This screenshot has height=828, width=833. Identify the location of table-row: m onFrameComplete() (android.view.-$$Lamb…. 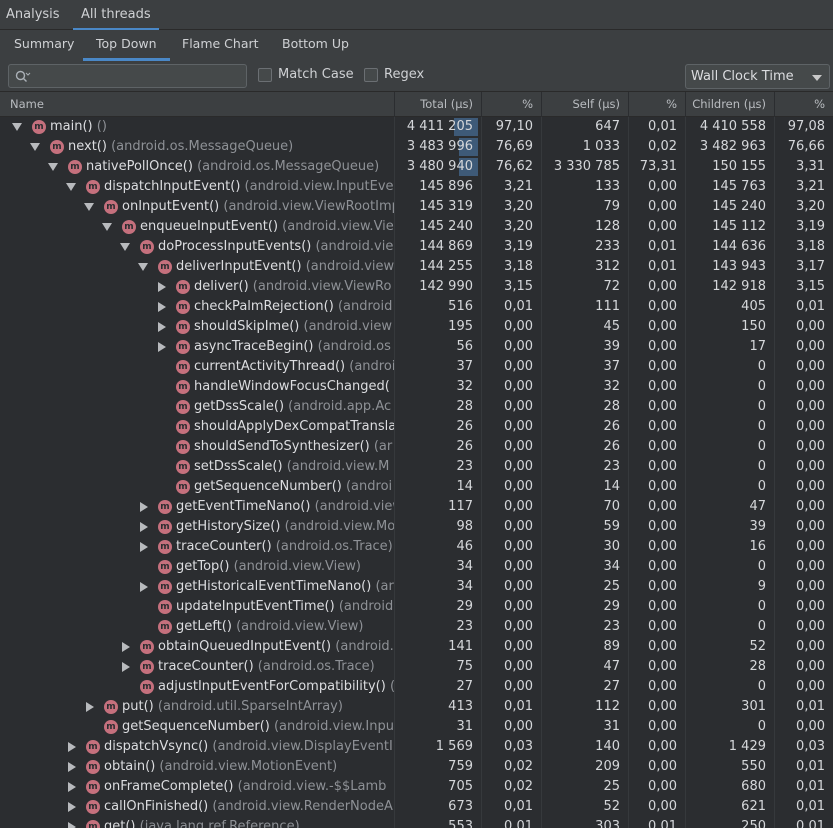
(416, 787).